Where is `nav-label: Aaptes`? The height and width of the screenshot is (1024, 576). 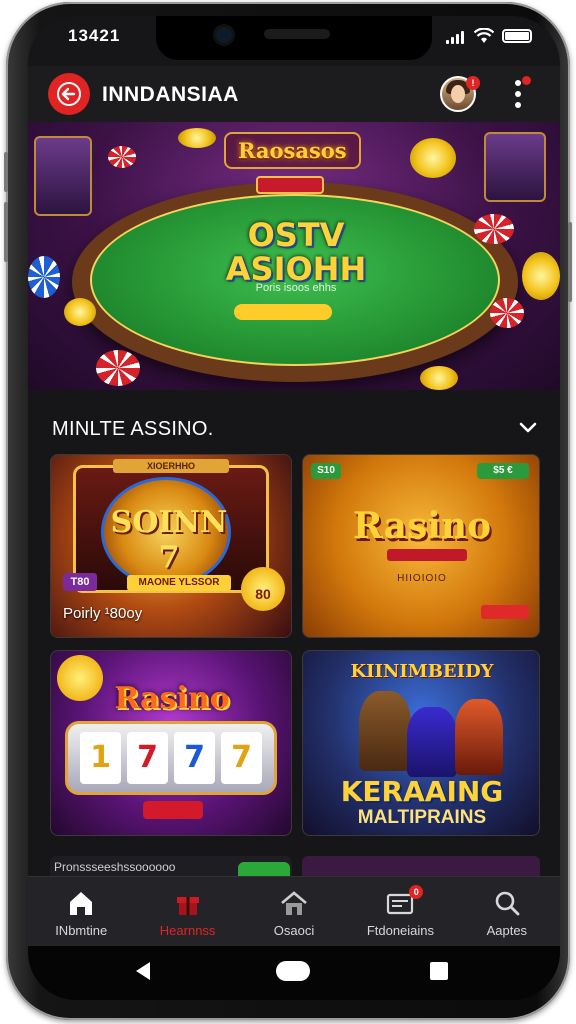
nav-label: Aaptes is located at coordinates (507, 930).